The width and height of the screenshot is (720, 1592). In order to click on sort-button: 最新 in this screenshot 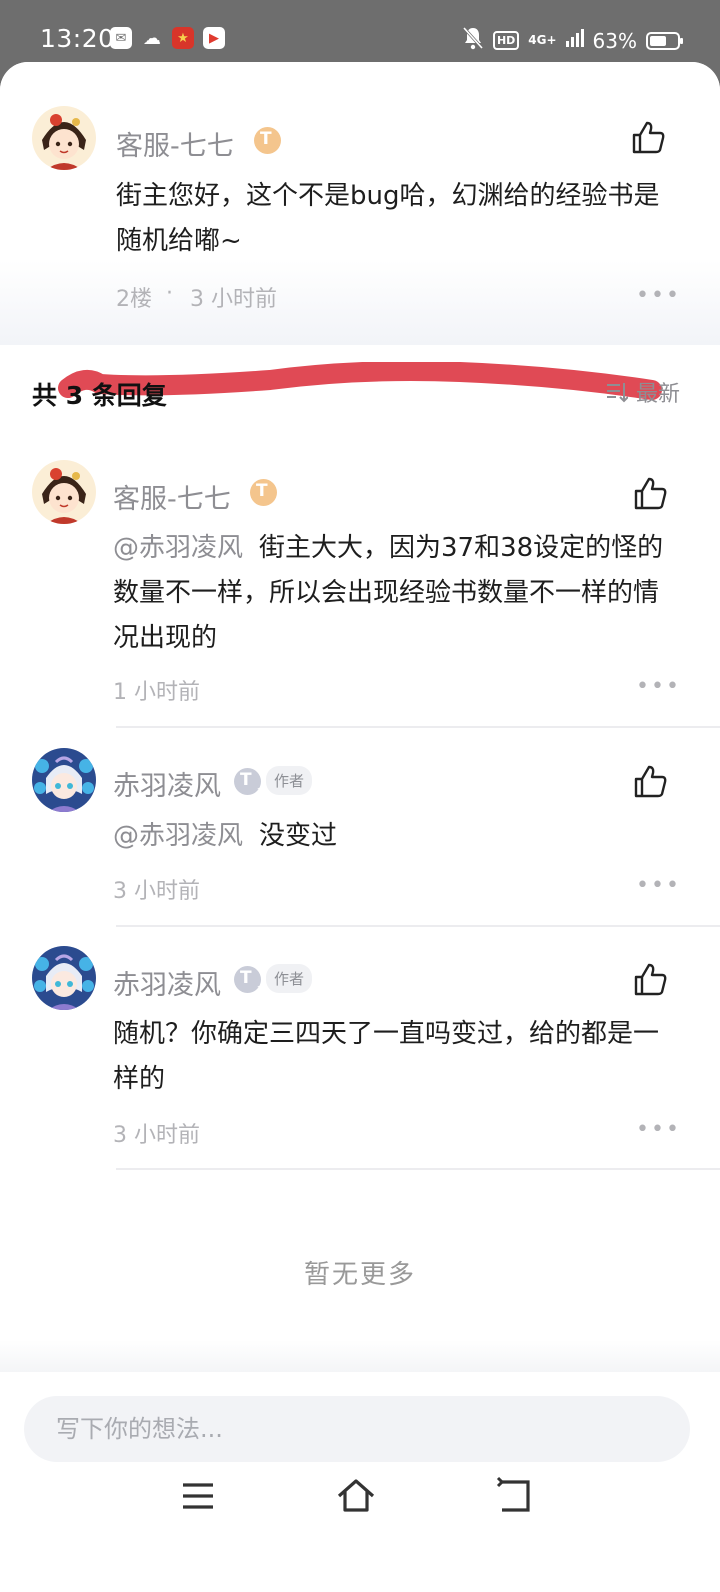, I will do `click(643, 392)`.